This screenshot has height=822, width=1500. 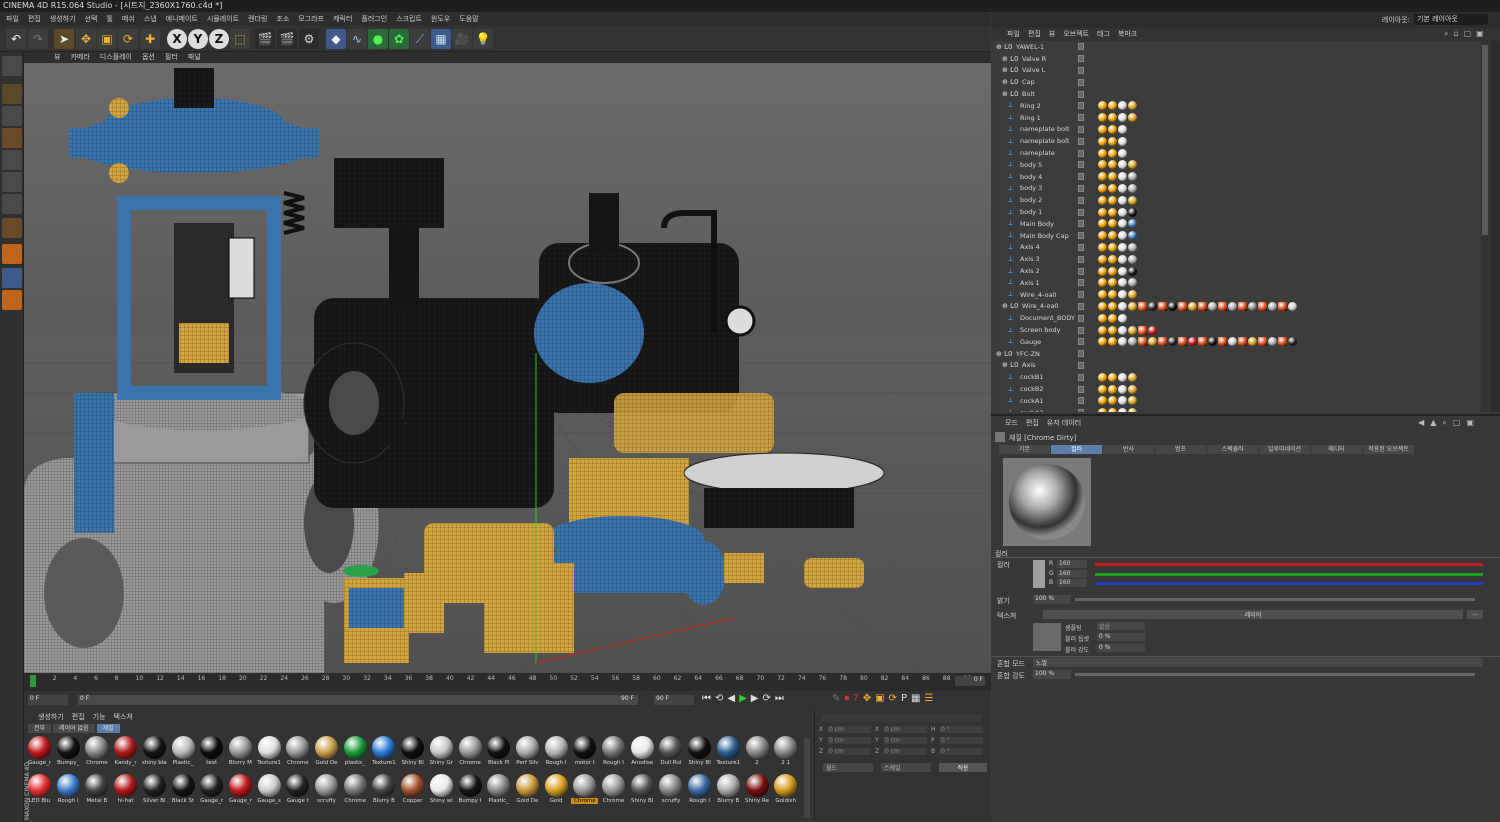 What do you see at coordinates (1237, 259) in the screenshot?
I see `object-row: ⟂ Axis 3` at bounding box center [1237, 259].